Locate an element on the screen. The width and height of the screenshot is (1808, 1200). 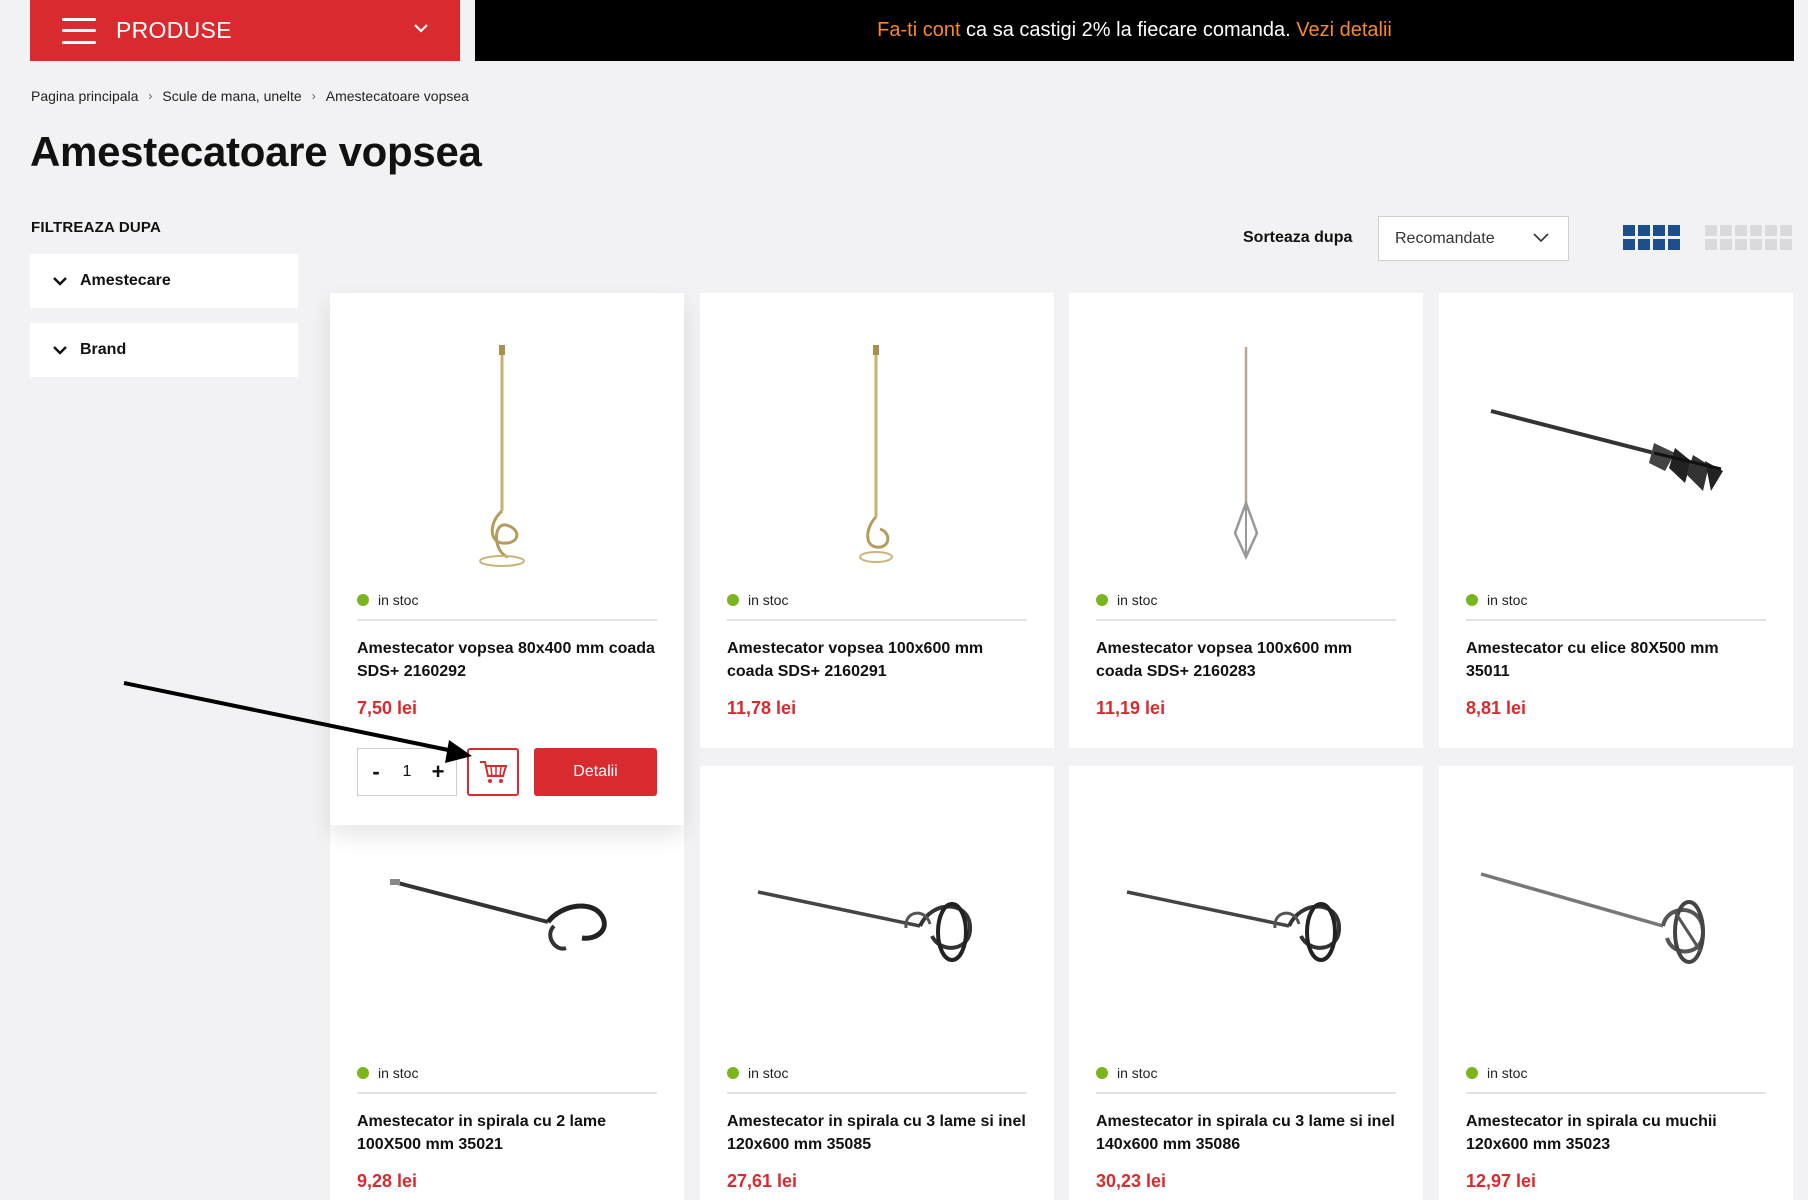
quantity-decrease-button: - is located at coordinates (376, 772).